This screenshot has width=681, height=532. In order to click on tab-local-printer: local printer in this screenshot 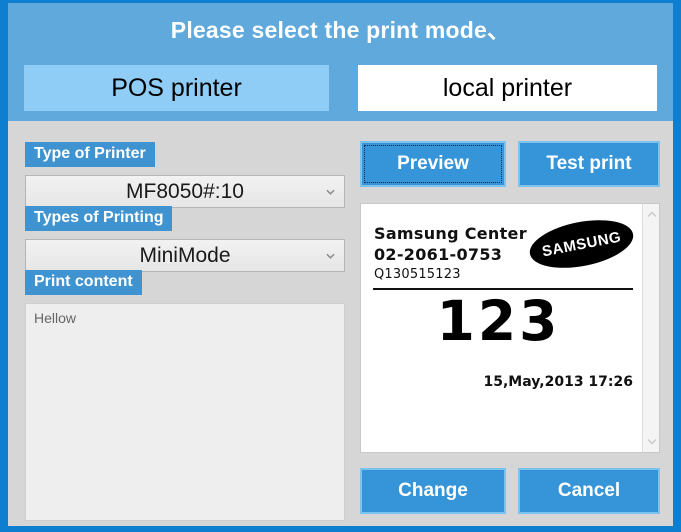, I will do `click(507, 88)`.